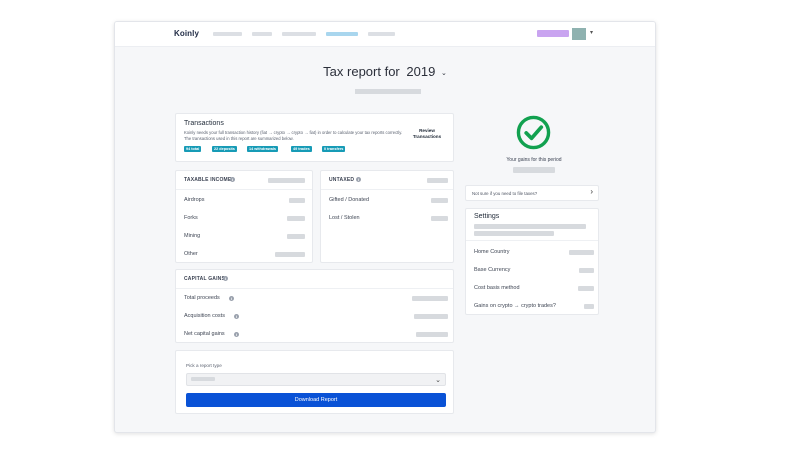  Describe the element at coordinates (586, 270) in the screenshot. I see `value-base-currency` at that location.